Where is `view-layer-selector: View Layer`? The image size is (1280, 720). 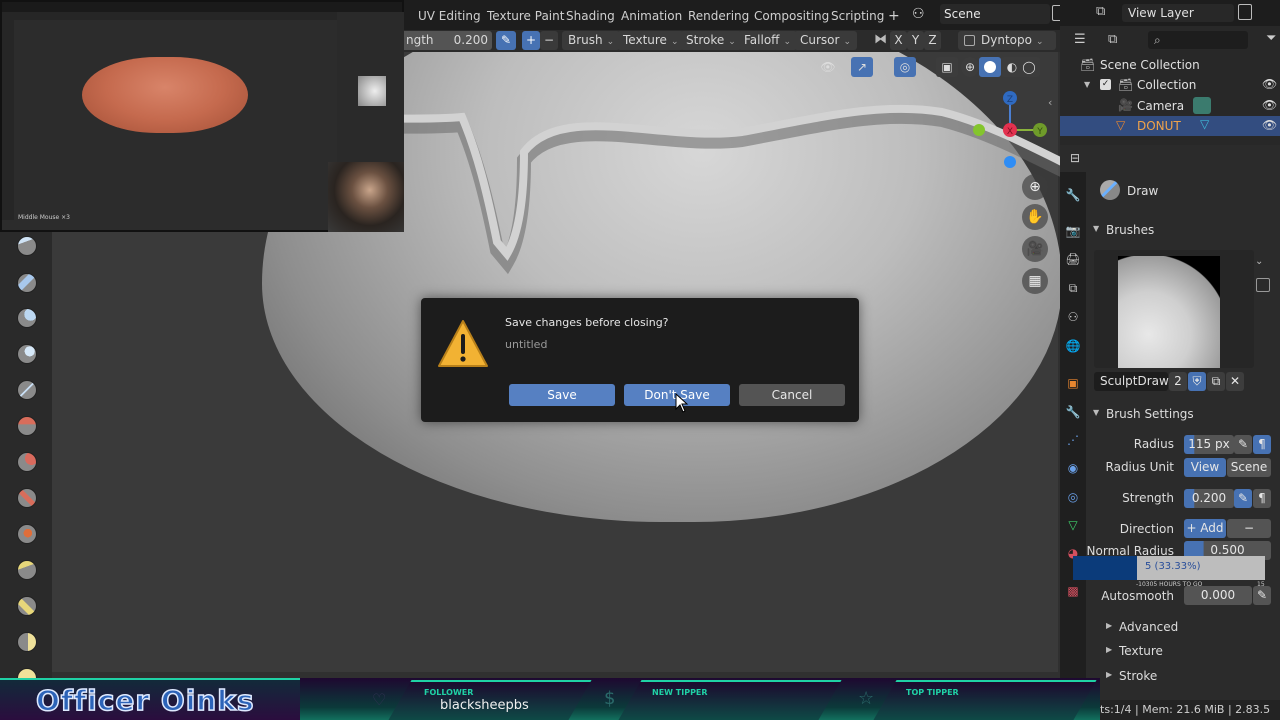
view-layer-selector: View Layer is located at coordinates (1178, 13).